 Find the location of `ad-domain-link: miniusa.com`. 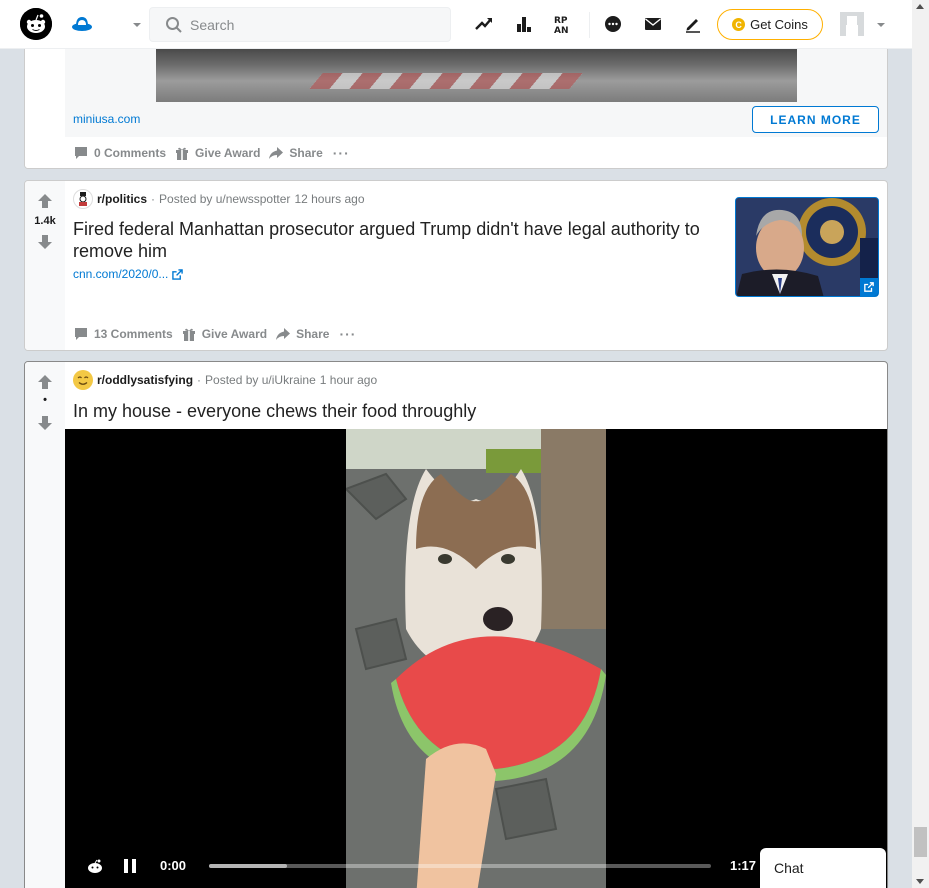

ad-domain-link: miniusa.com is located at coordinates (106, 119).